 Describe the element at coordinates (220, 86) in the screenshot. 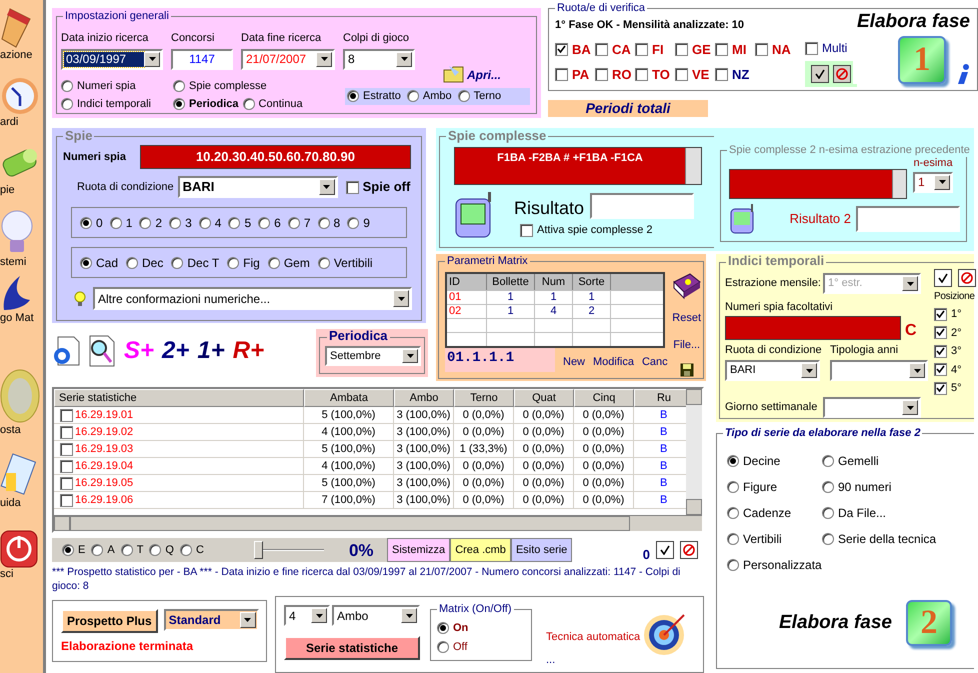

I see `radio-button: Spie complesse` at that location.